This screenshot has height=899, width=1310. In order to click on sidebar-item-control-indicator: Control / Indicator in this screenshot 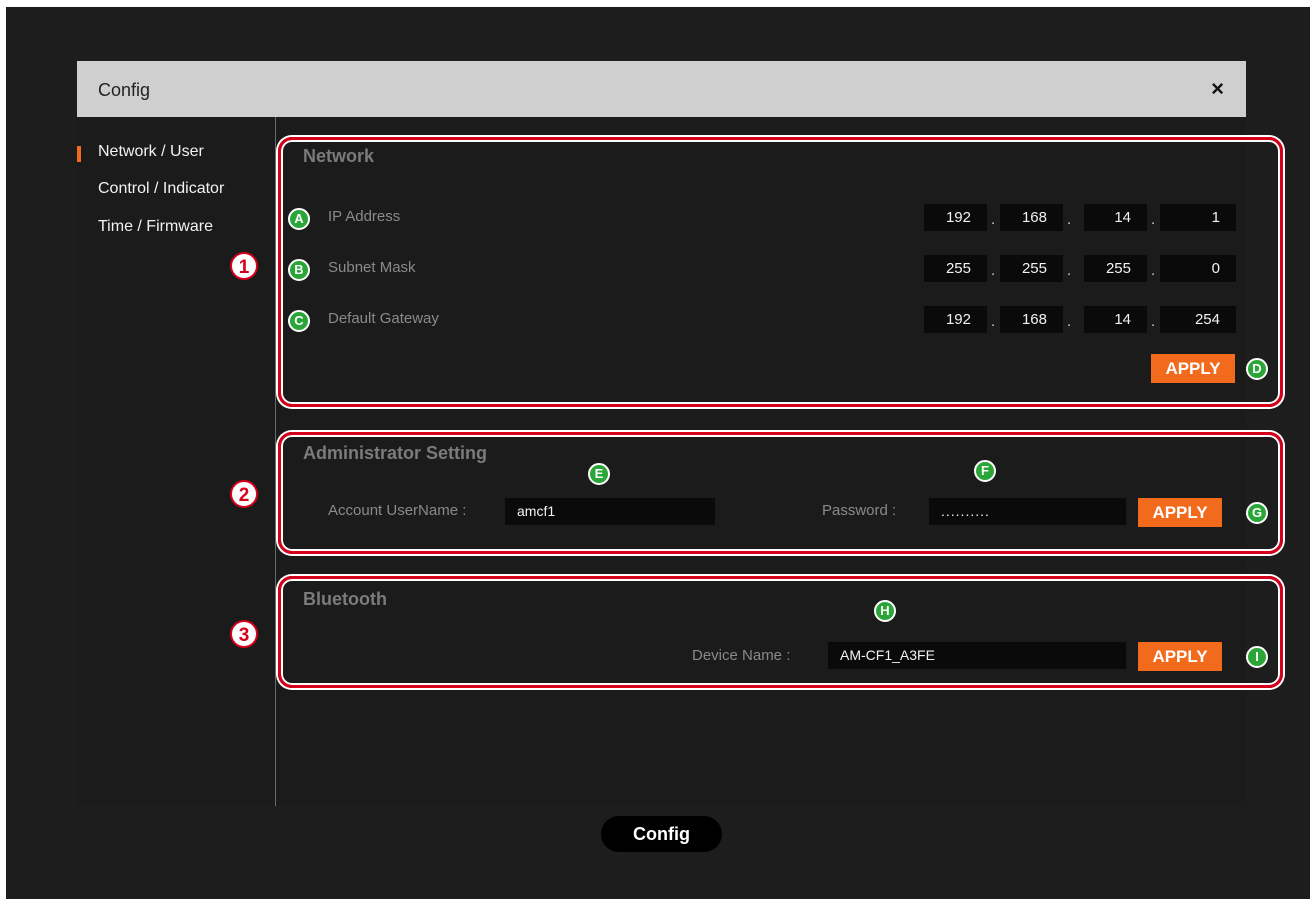, I will do `click(161, 189)`.